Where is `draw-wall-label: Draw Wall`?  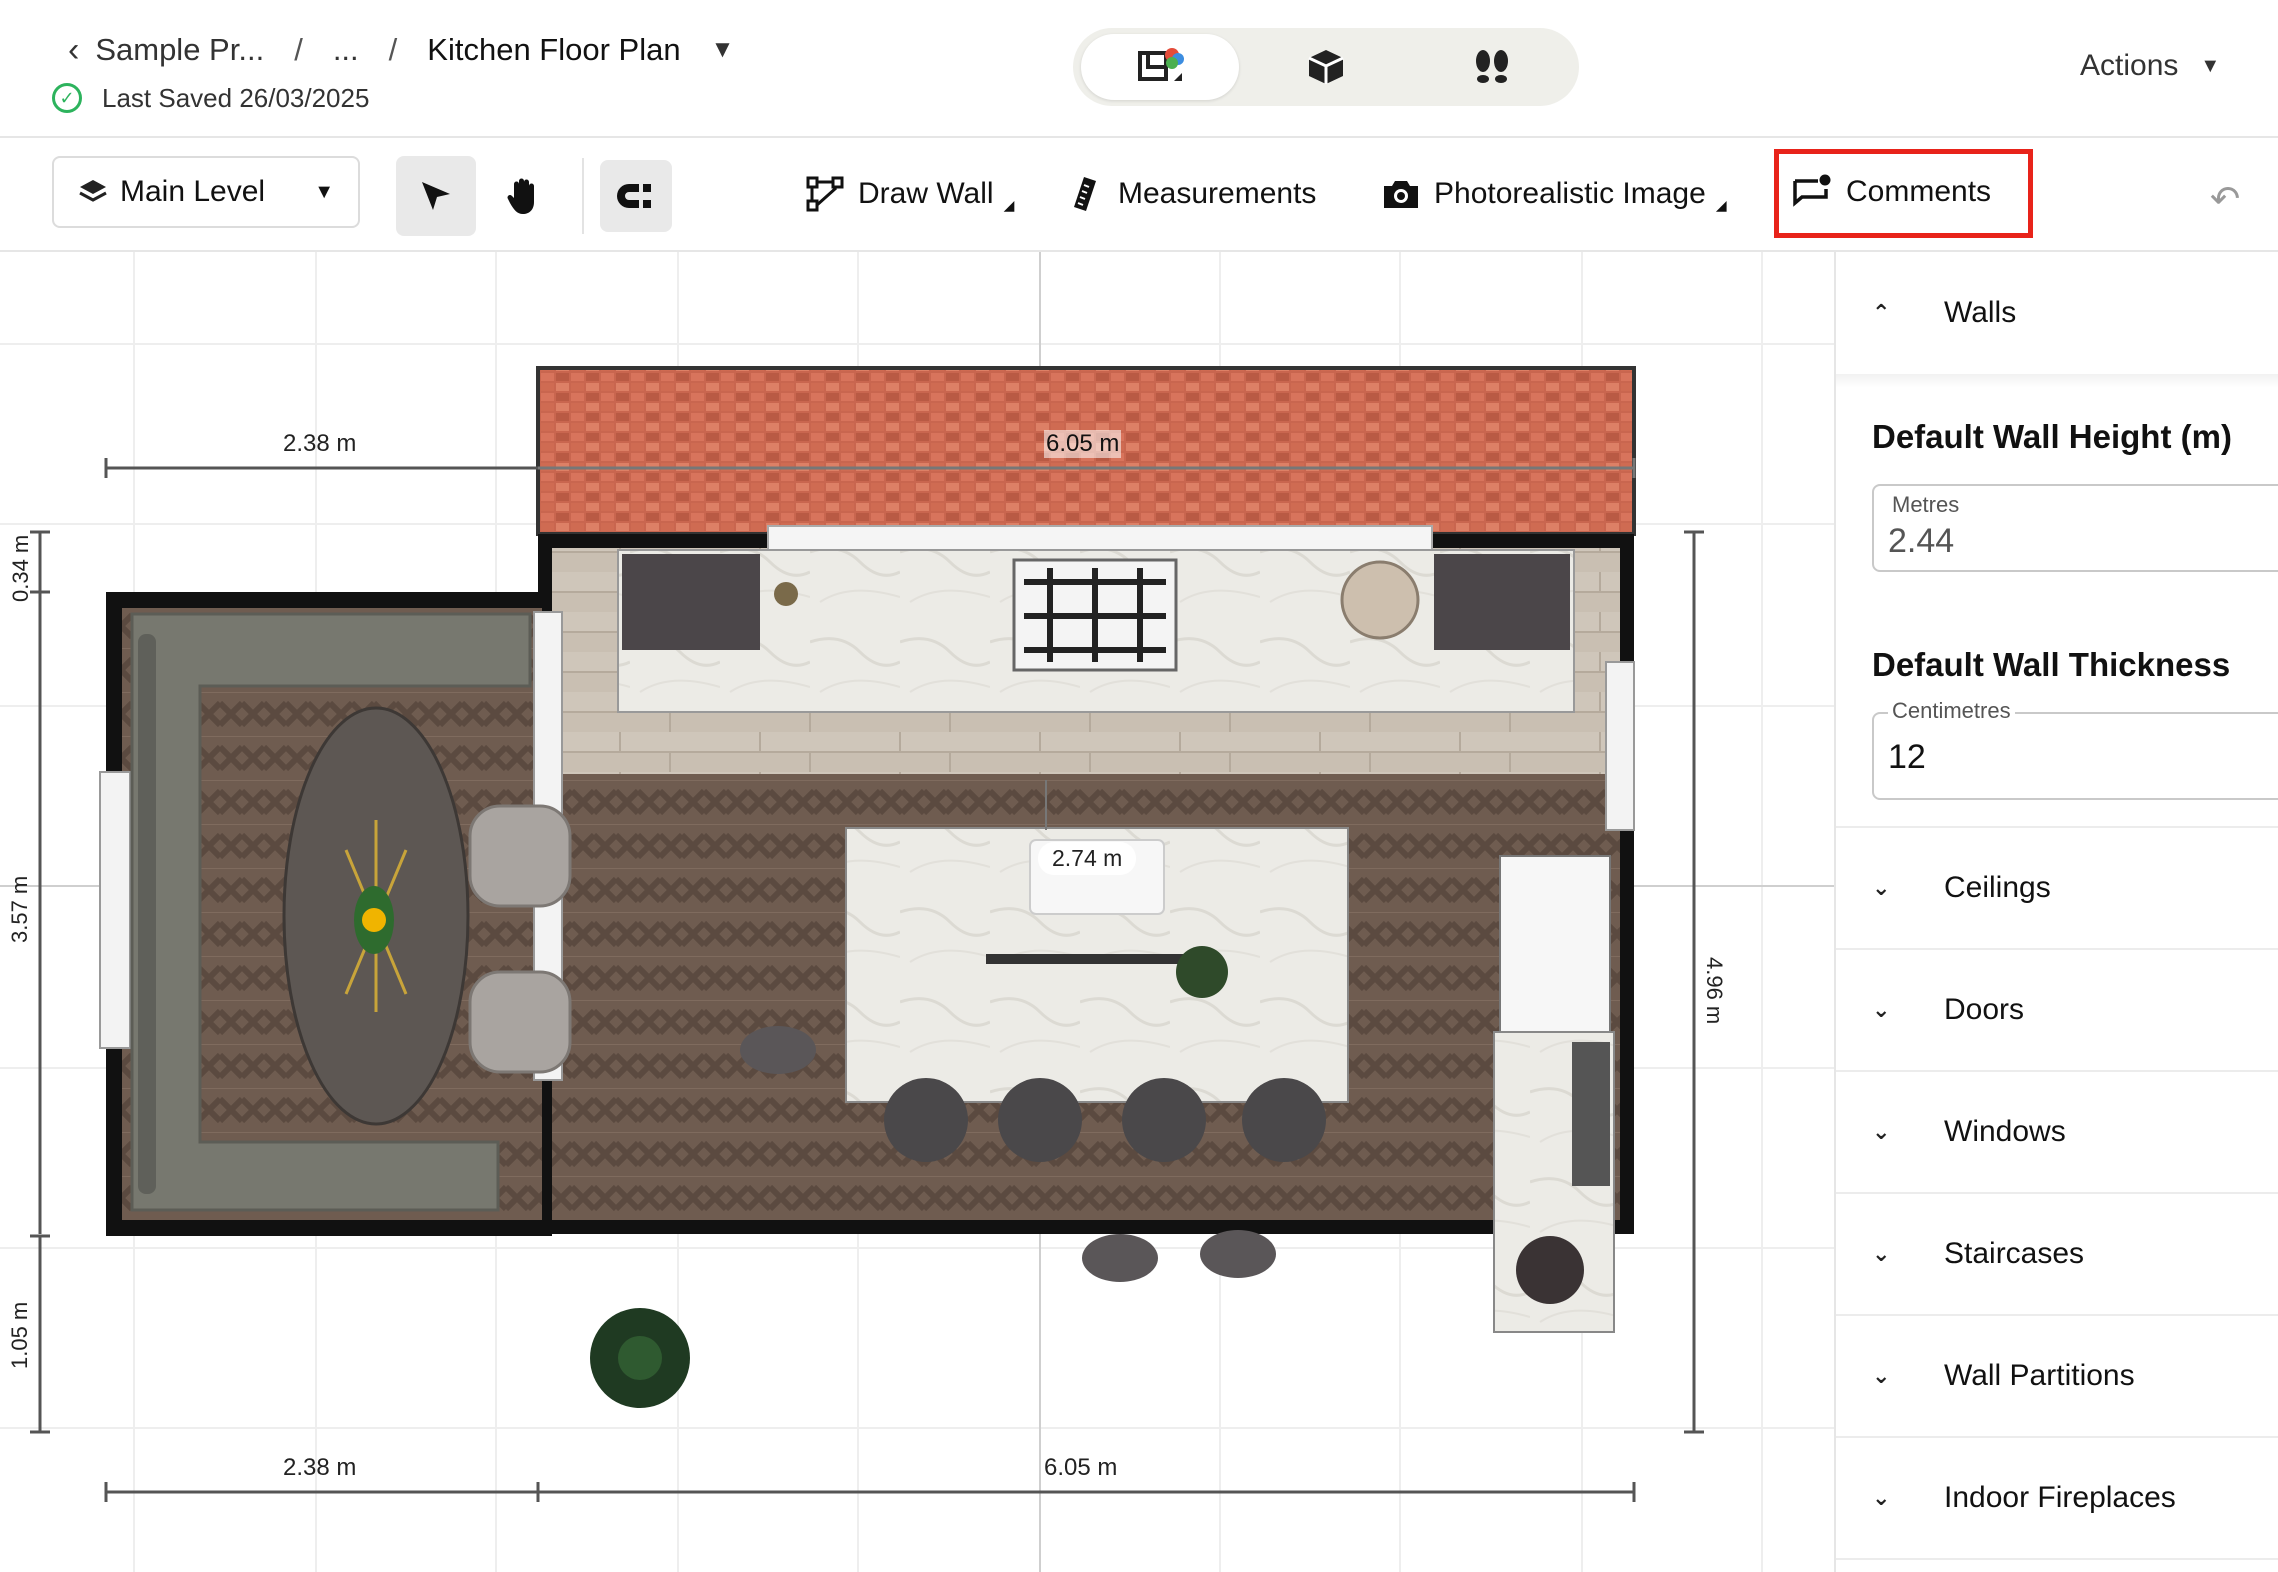 draw-wall-label: Draw Wall is located at coordinates (926, 193).